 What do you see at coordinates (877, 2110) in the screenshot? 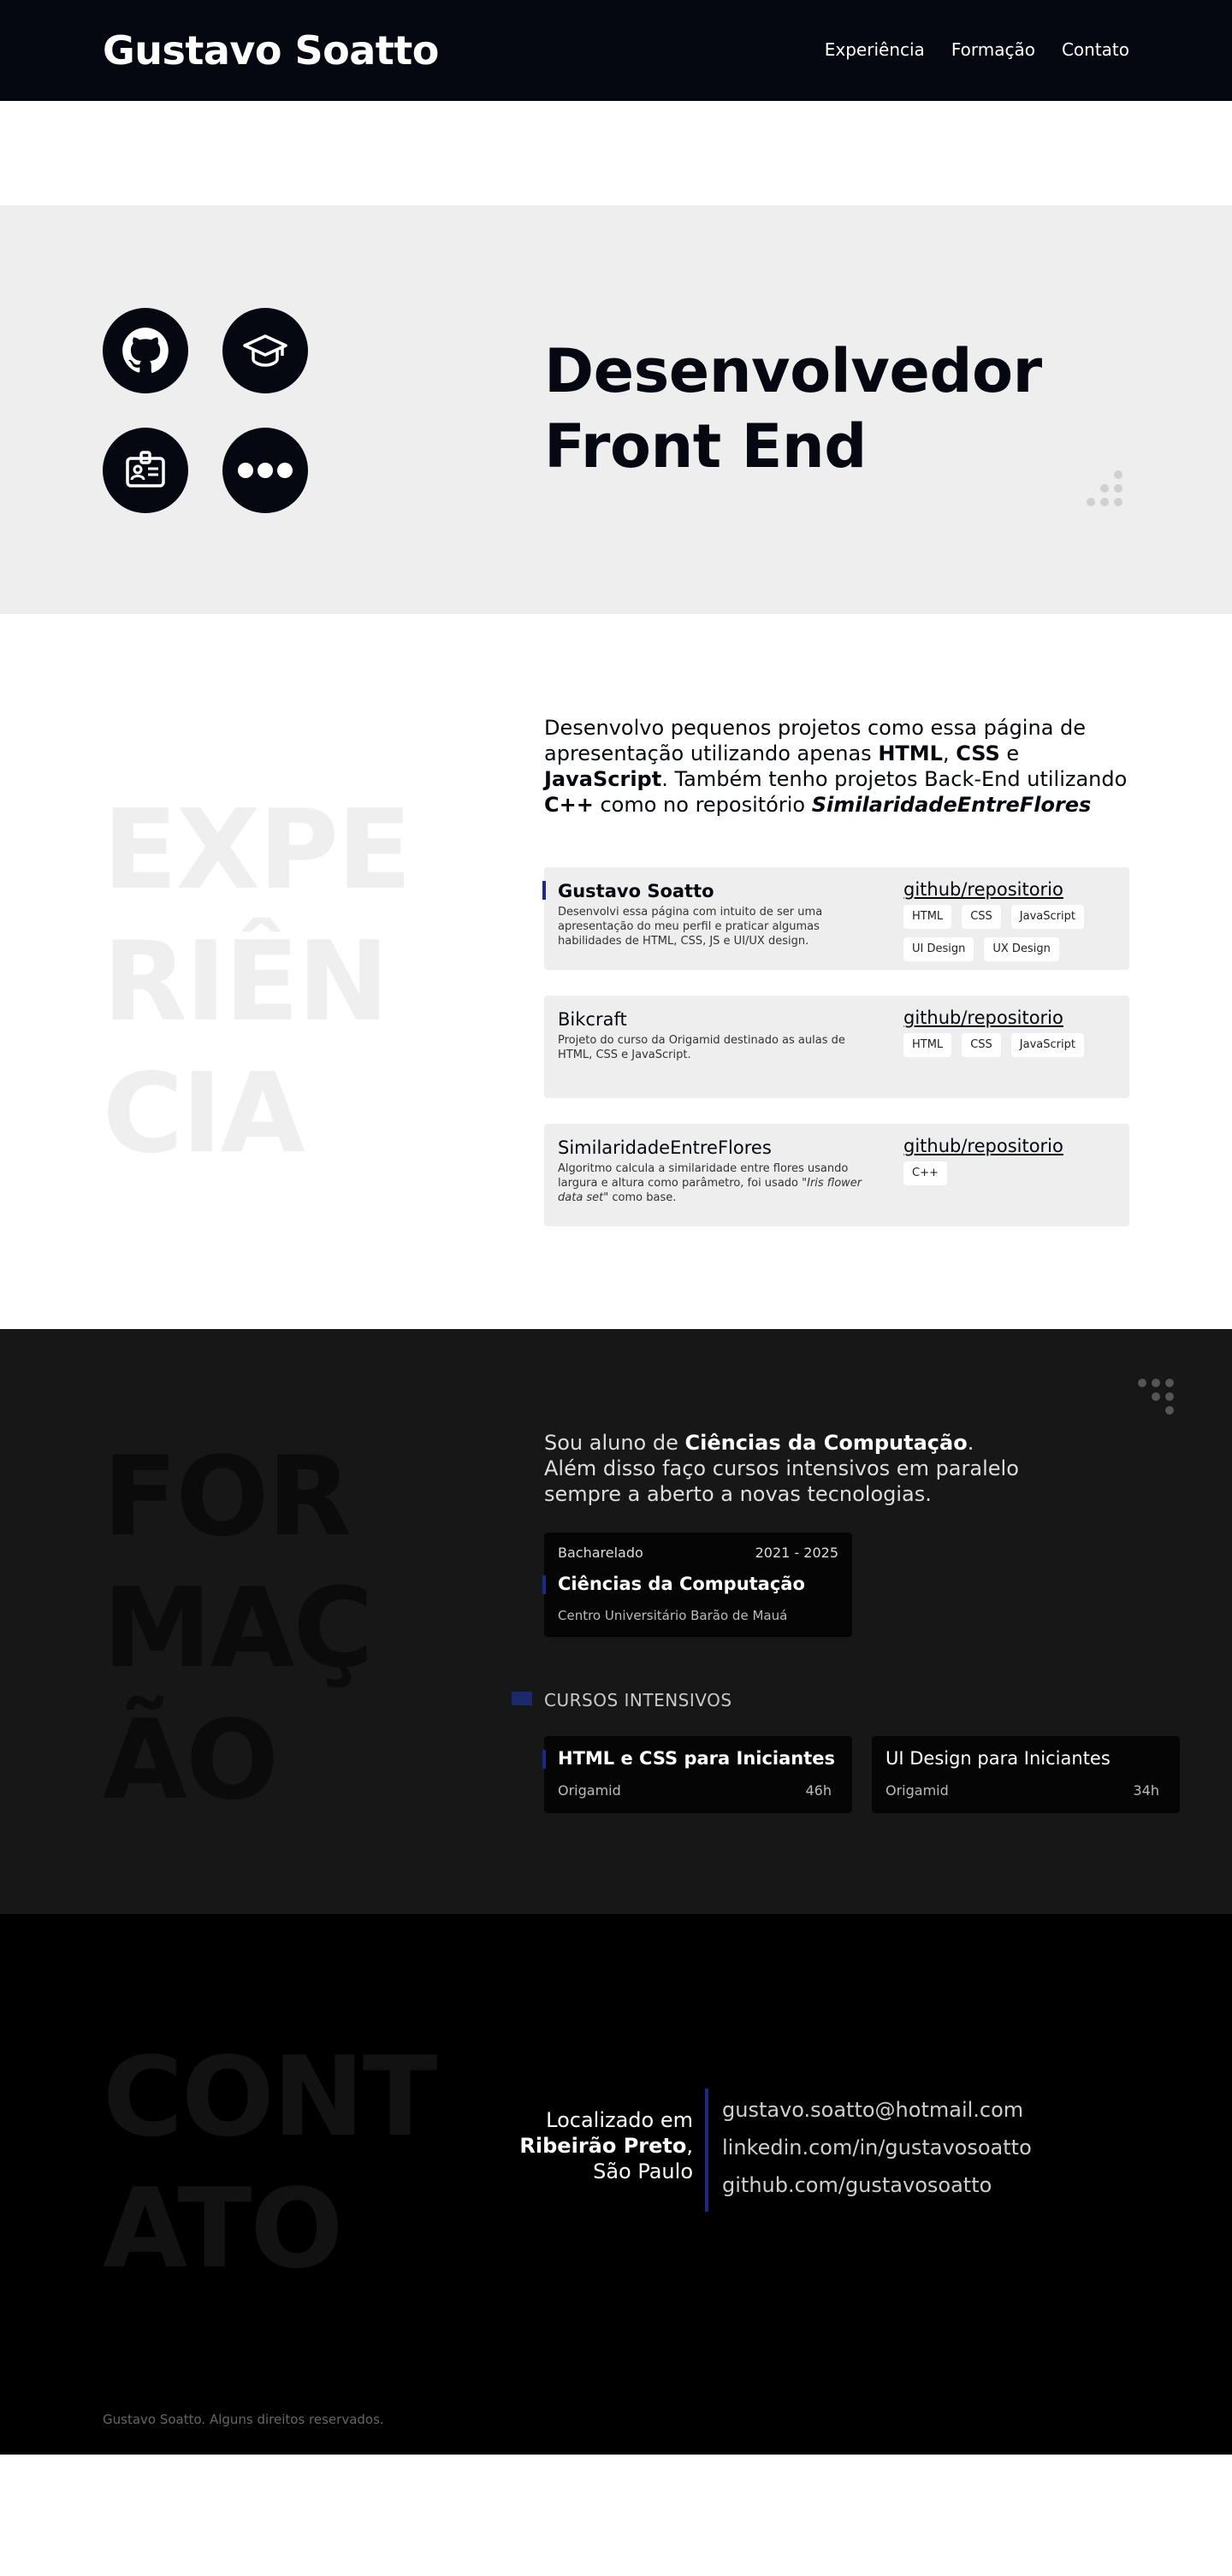
I see `email-link: gustavo.soatto@hotmail.com` at bounding box center [877, 2110].